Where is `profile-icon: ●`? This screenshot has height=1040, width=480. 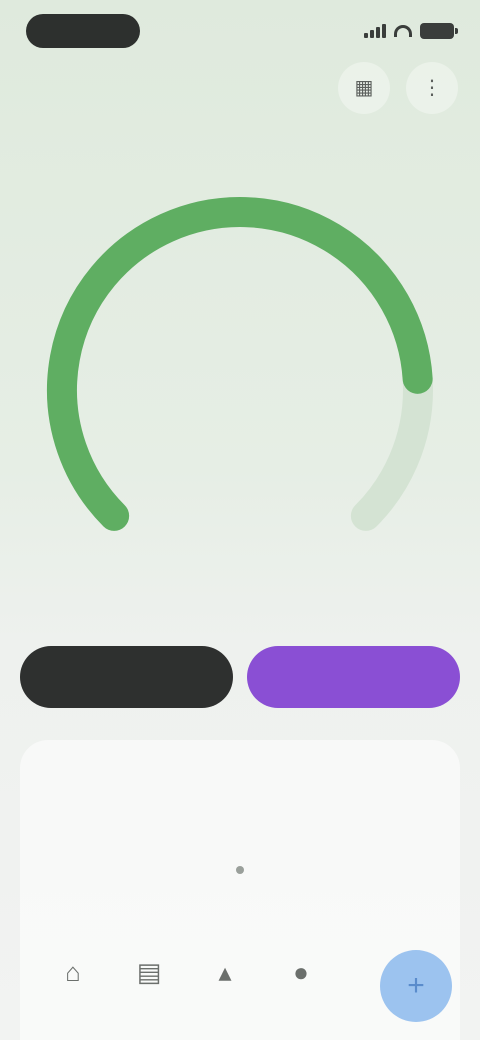
profile-icon: ● is located at coordinates (301, 972).